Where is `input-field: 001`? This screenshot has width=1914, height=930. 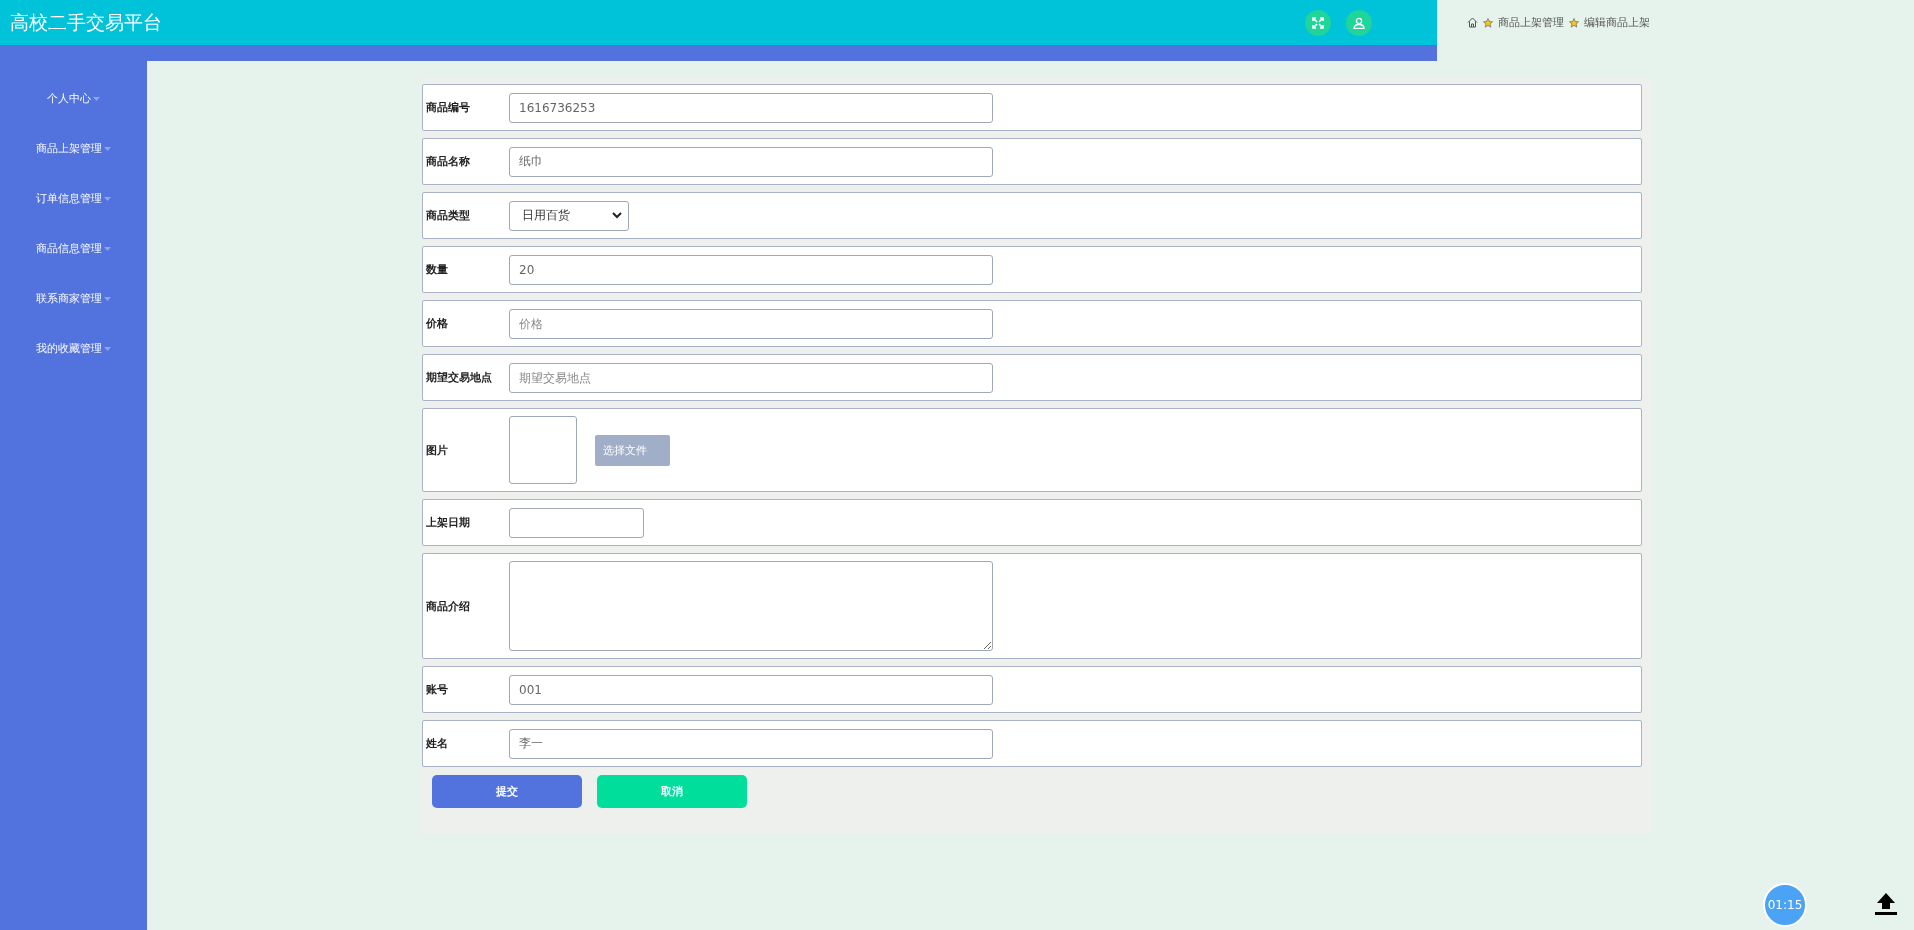
input-field: 001 is located at coordinates (751, 689).